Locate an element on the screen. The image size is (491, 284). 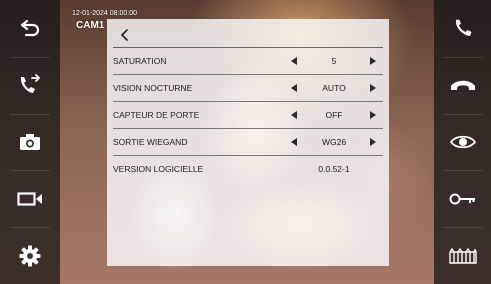
panel-back-button is located at coordinates (125, 35).